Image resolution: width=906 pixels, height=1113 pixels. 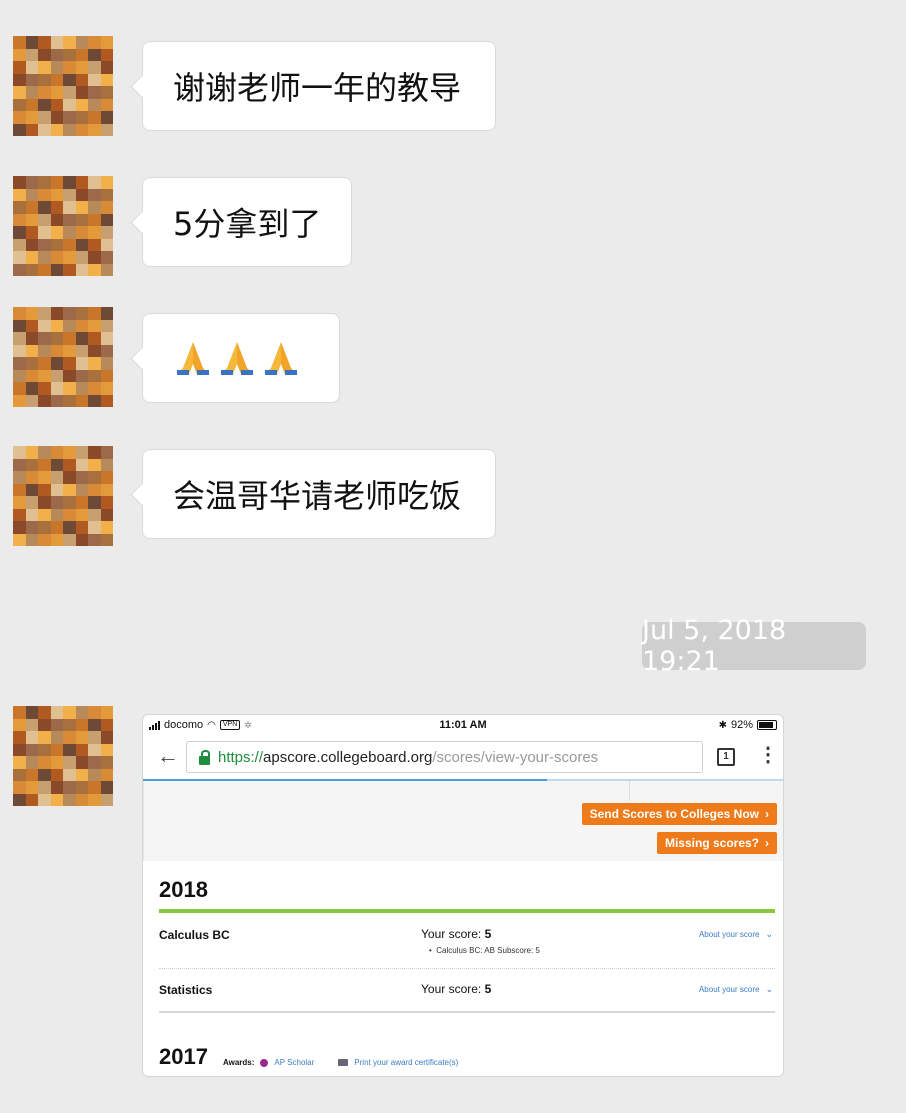 What do you see at coordinates (294, 1062) in the screenshot?
I see `award-link: AP Scholar` at bounding box center [294, 1062].